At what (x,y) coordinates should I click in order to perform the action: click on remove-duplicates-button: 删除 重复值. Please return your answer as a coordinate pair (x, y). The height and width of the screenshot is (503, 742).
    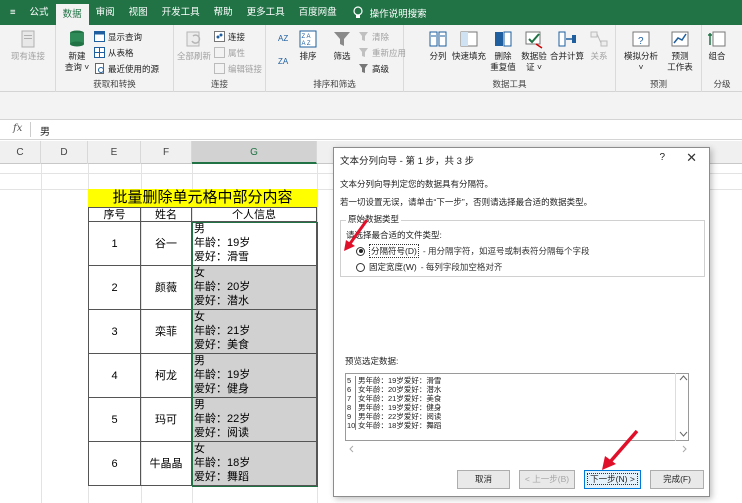
    Looking at the image, I should click on (503, 51).